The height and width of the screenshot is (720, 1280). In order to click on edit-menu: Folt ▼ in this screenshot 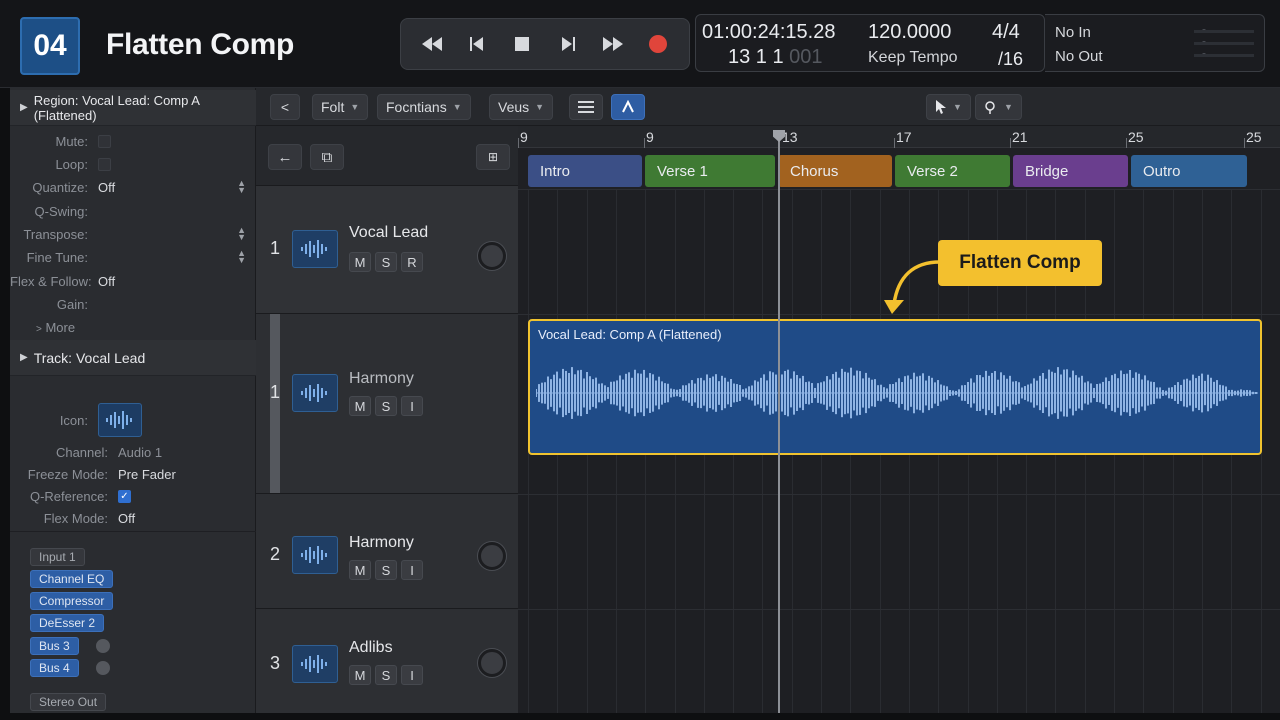, I will do `click(340, 107)`.